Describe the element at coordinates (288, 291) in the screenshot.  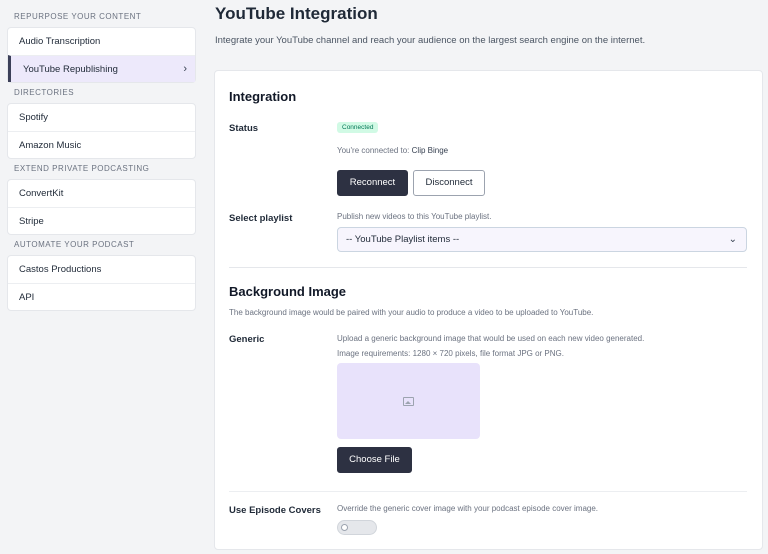
I see `background-section-title: Background Image` at that location.